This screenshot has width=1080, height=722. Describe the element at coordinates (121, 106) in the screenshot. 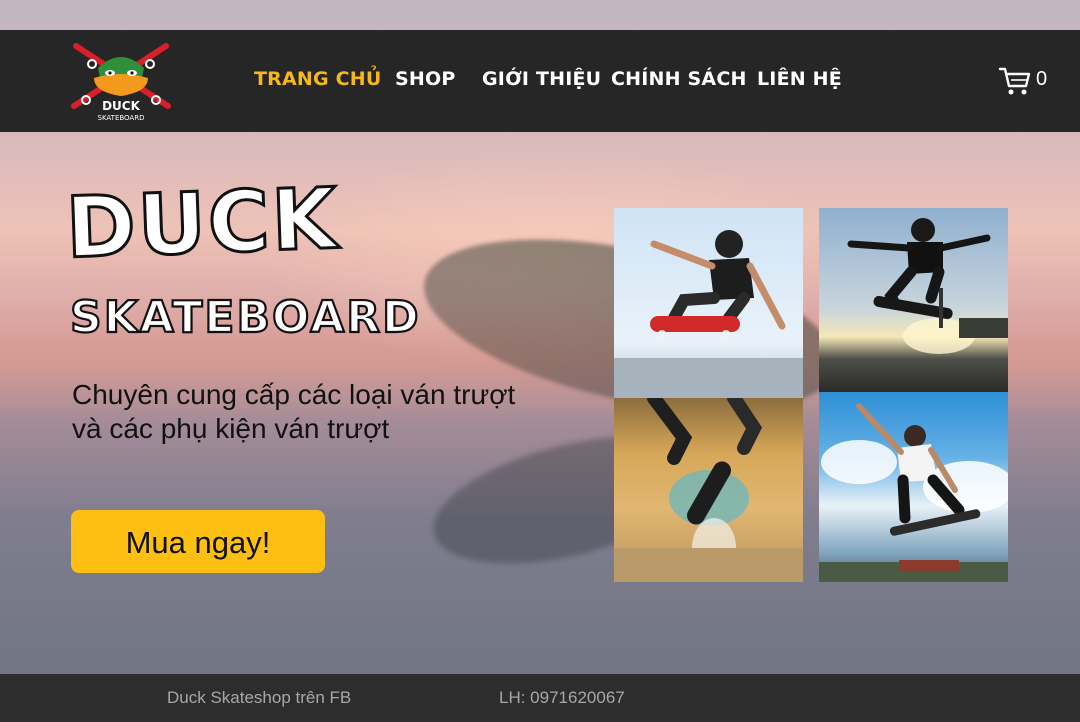

I see `svg-text: DUCK` at that location.